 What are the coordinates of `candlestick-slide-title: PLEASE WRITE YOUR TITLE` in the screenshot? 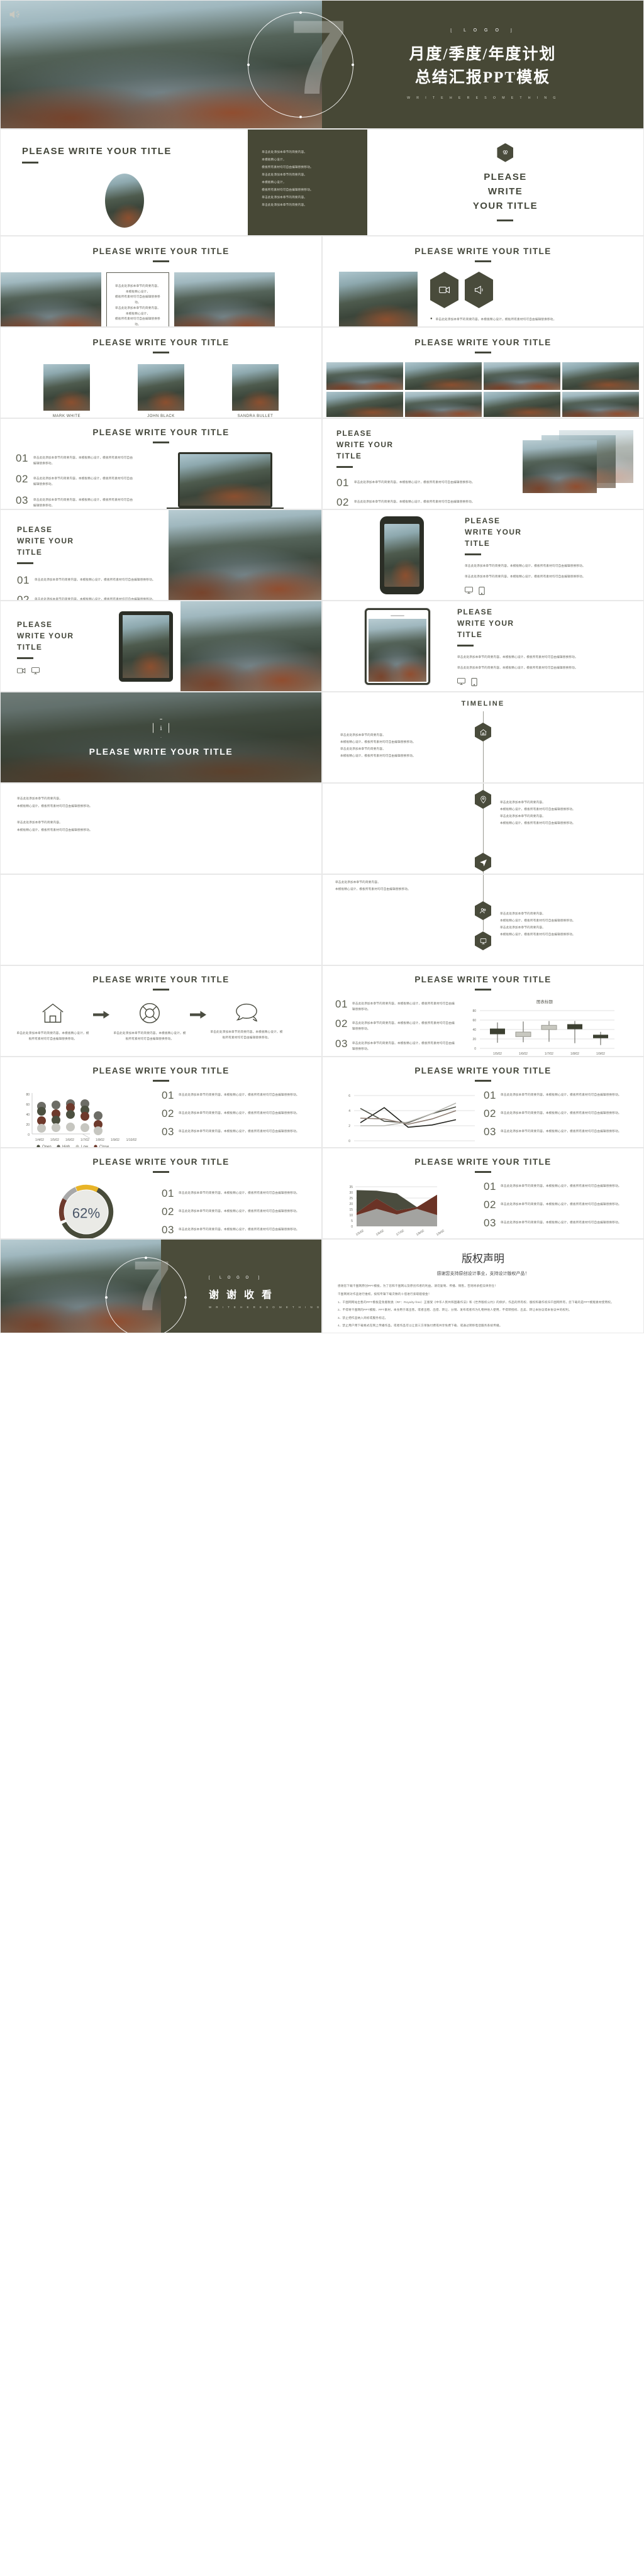 It's located at (483, 979).